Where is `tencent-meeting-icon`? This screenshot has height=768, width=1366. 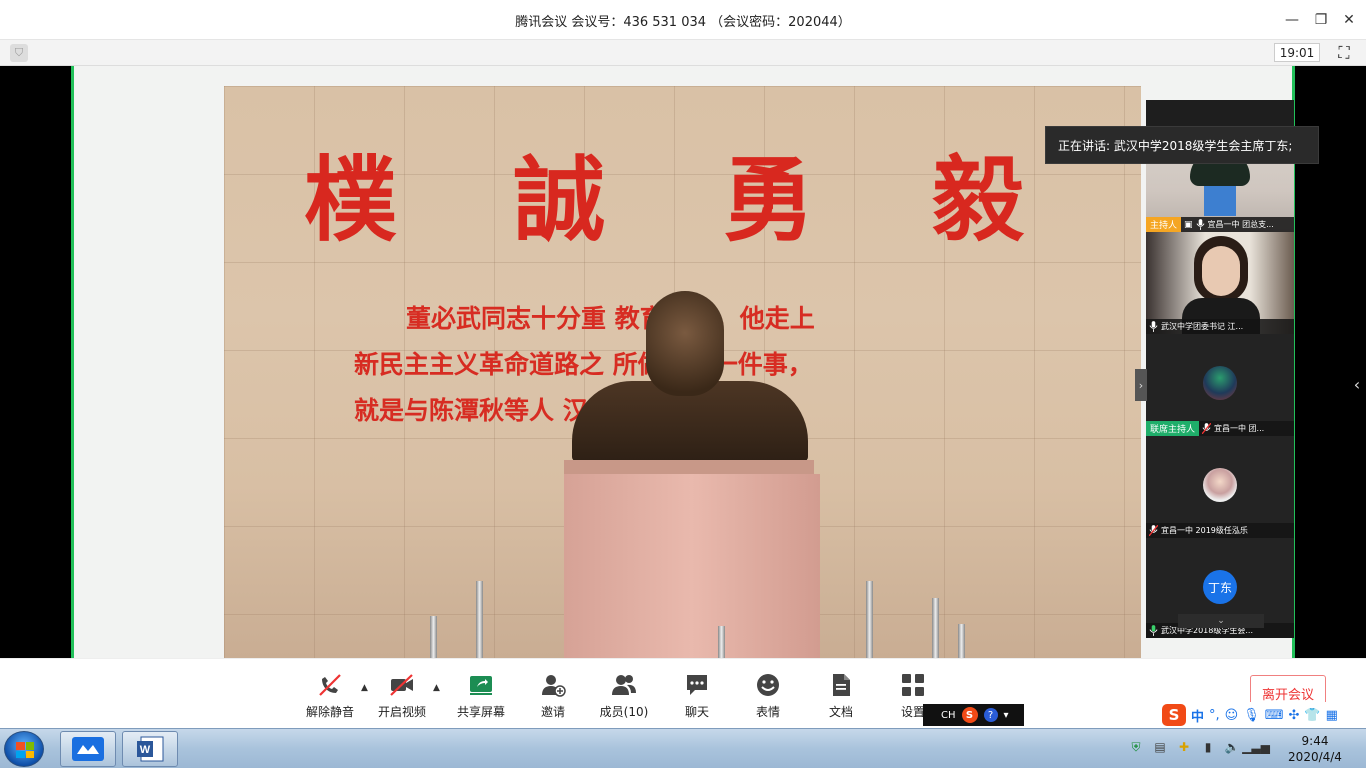
tencent-meeting-icon is located at coordinates (88, 749).